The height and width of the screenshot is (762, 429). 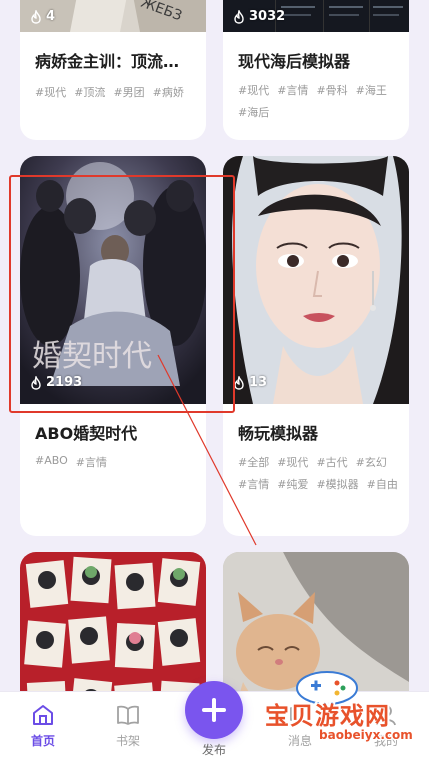 I want to click on watermark-title: 宝贝游戏网, so click(x=327, y=716).